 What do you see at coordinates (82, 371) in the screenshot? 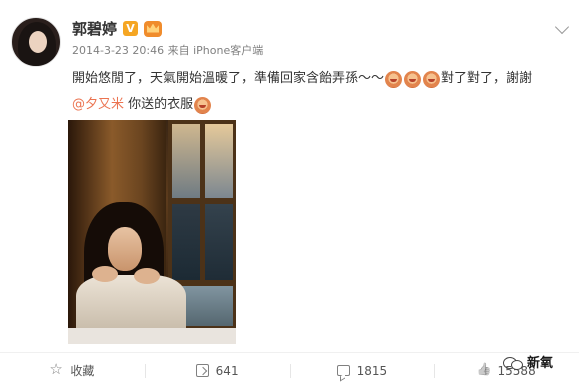
I see `favorite-label: 收藏` at bounding box center [82, 371].